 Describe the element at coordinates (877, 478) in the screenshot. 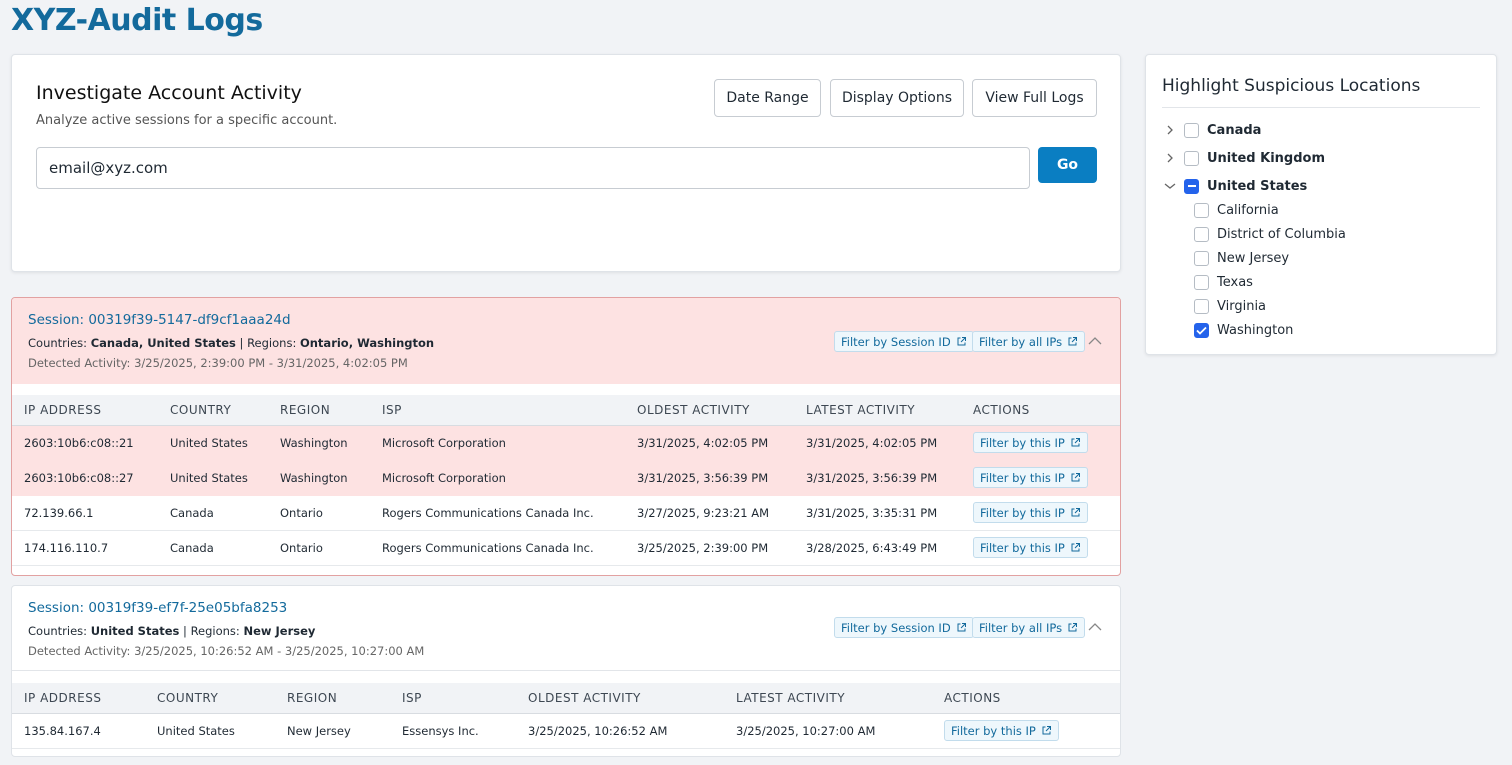

I see `latest-cell: 3/31/2025, 3:56:39 PM` at that location.